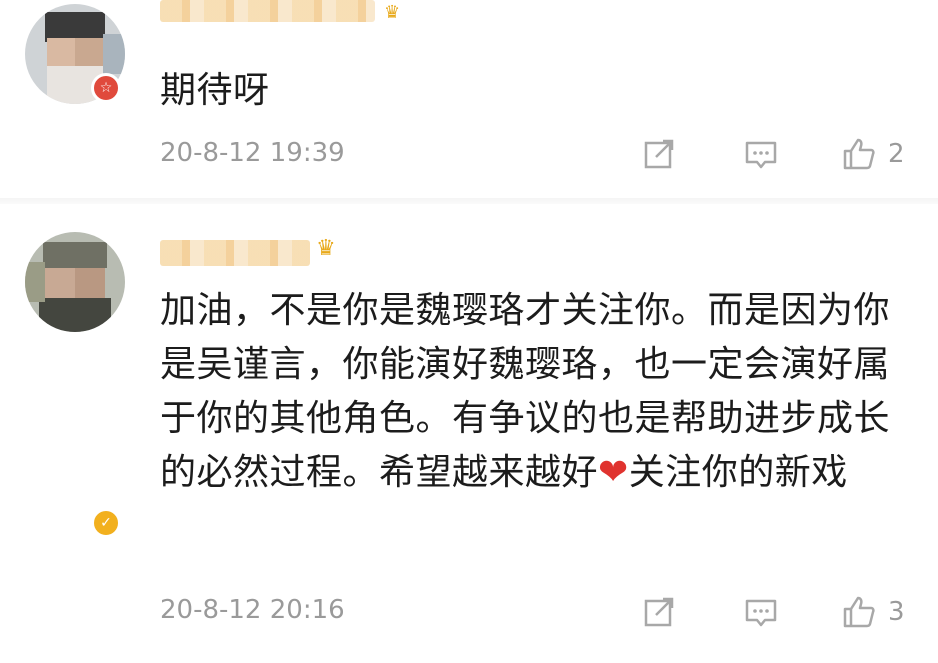 The width and height of the screenshot is (938, 663). What do you see at coordinates (215, 90) in the screenshot?
I see `comment-text: 期待呀` at bounding box center [215, 90].